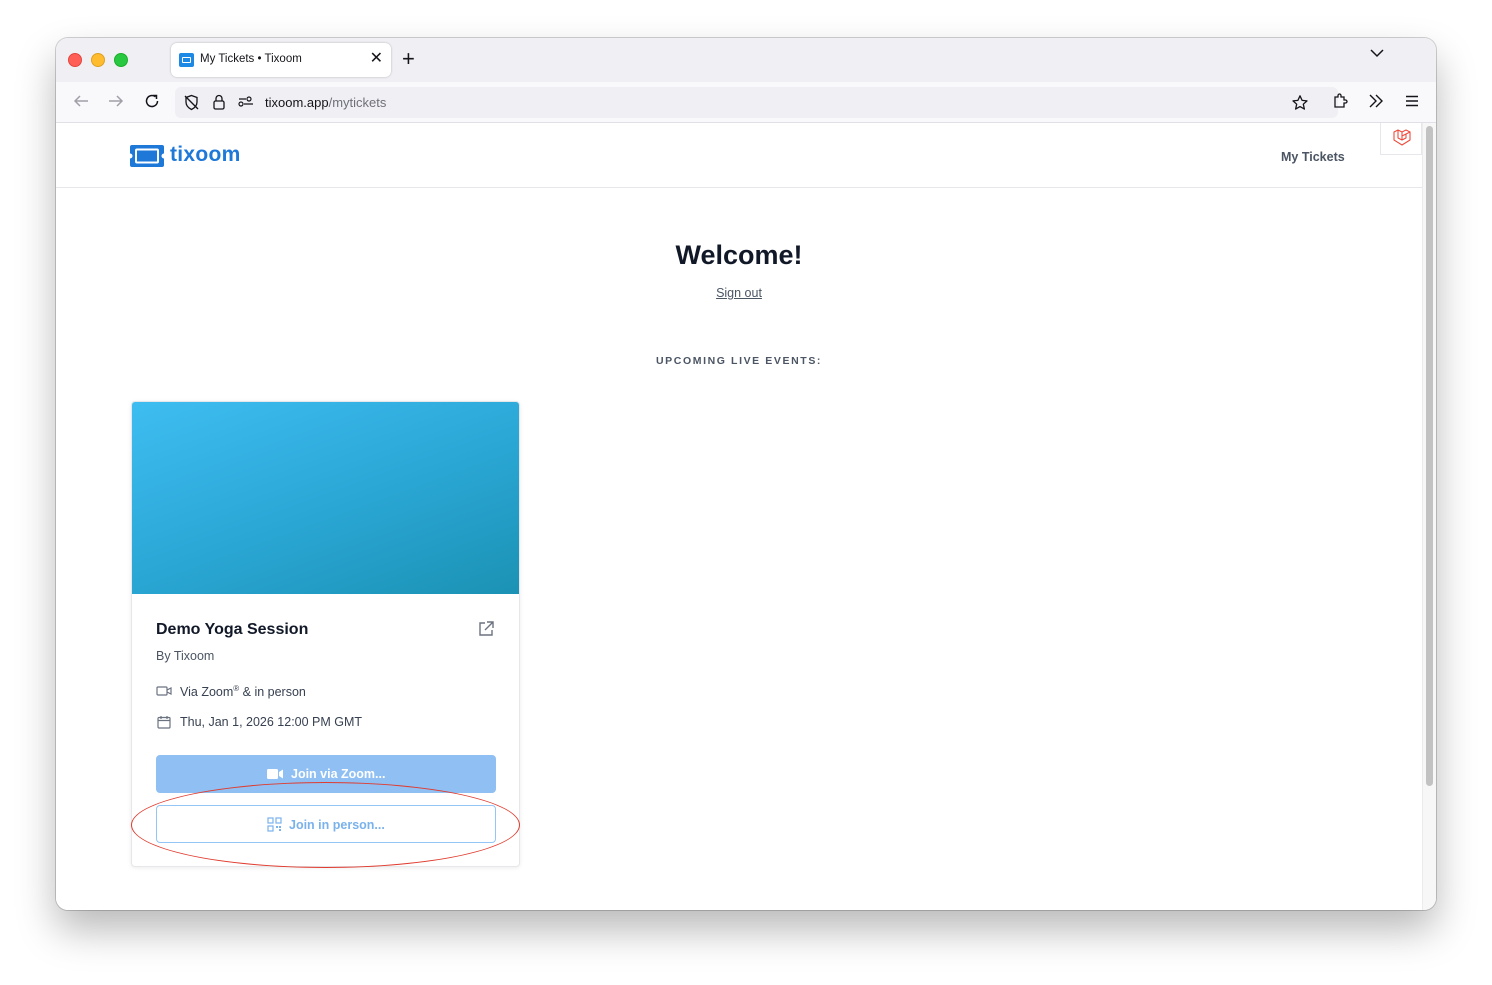  What do you see at coordinates (191, 102) in the screenshot?
I see `tracking-protection-shield-icon` at bounding box center [191, 102].